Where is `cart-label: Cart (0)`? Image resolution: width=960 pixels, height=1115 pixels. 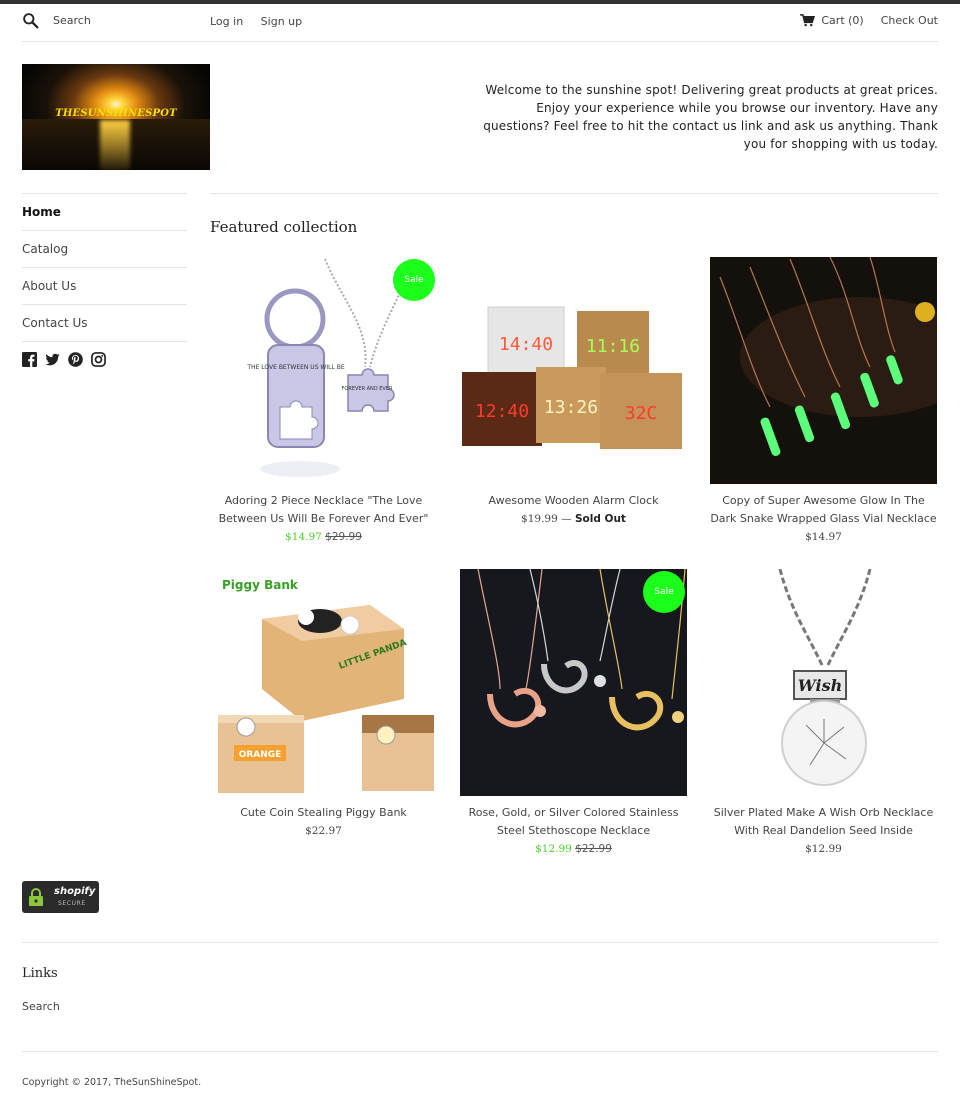 cart-label: Cart (0) is located at coordinates (842, 20).